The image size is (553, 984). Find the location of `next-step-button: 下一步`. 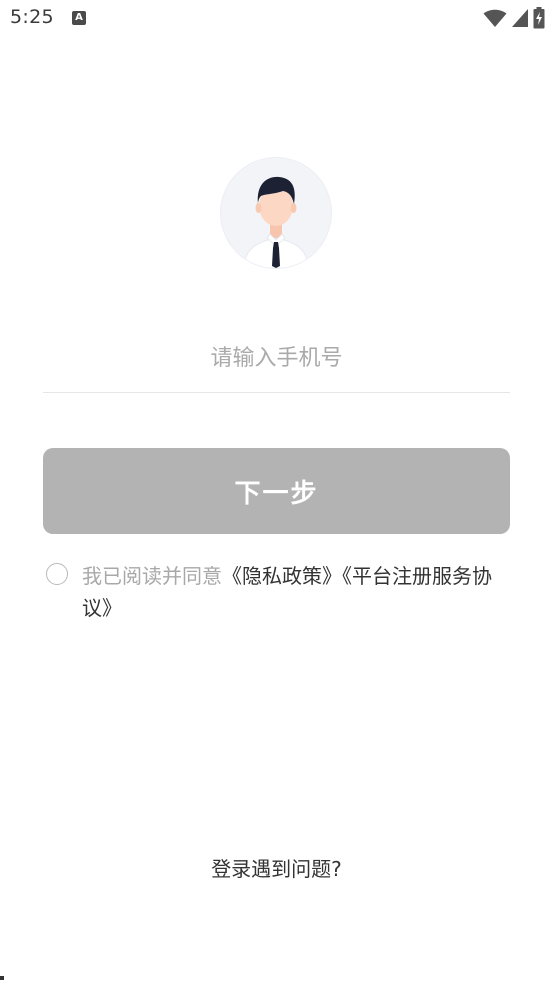

next-step-button: 下一步 is located at coordinates (276, 491).